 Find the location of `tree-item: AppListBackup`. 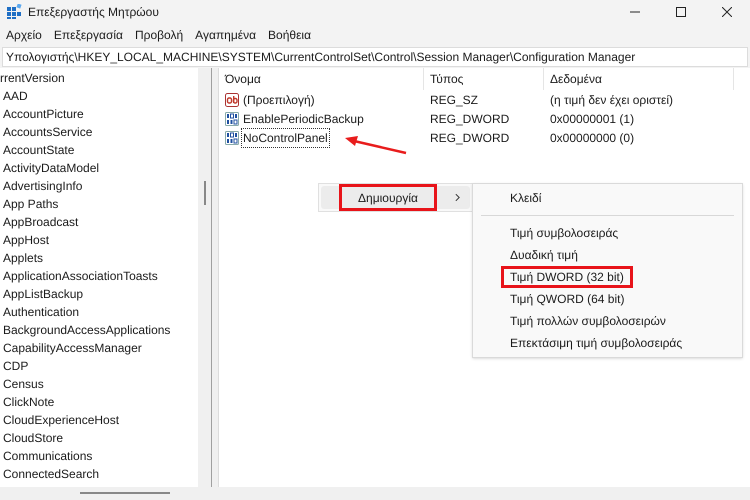

tree-item: AppListBackup is located at coordinates (99, 294).